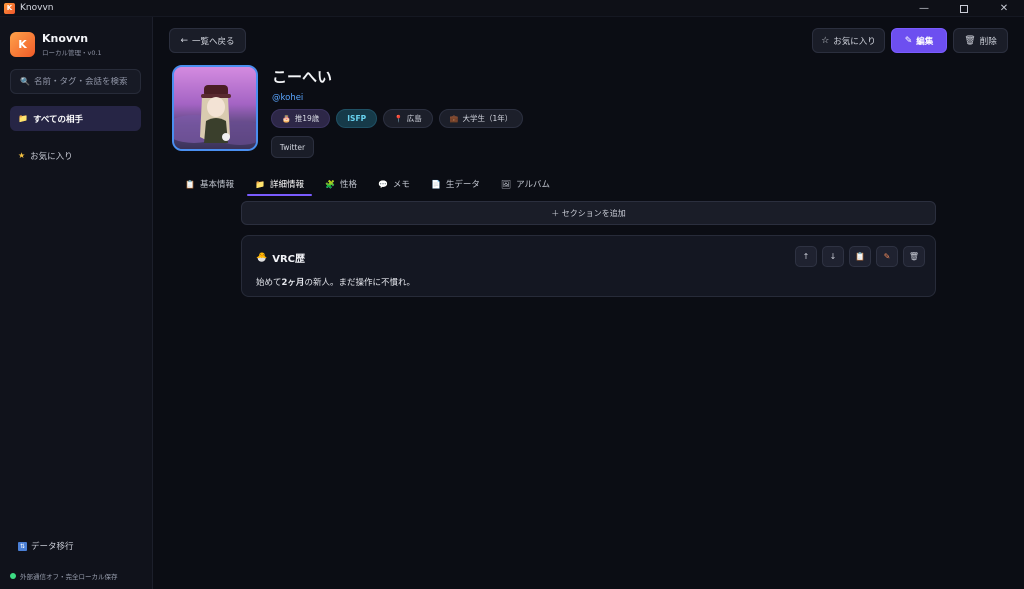 Image resolution: width=1024 pixels, height=589 pixels. I want to click on tab-basic-info: 📋 基本情報, so click(209, 184).